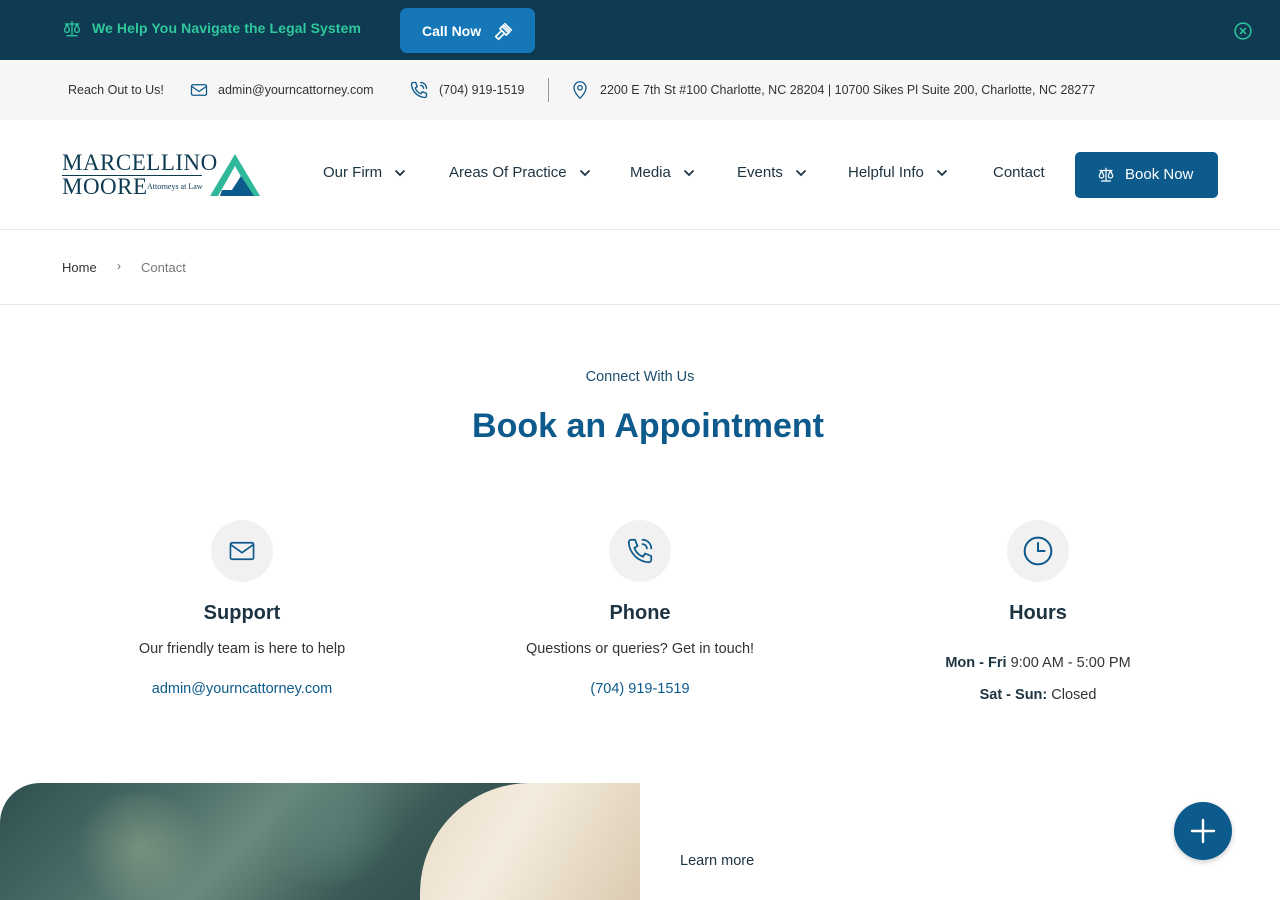 Image resolution: width=1280 pixels, height=900 pixels. What do you see at coordinates (640, 267) in the screenshot?
I see `breadcrumb: Home › Contact` at bounding box center [640, 267].